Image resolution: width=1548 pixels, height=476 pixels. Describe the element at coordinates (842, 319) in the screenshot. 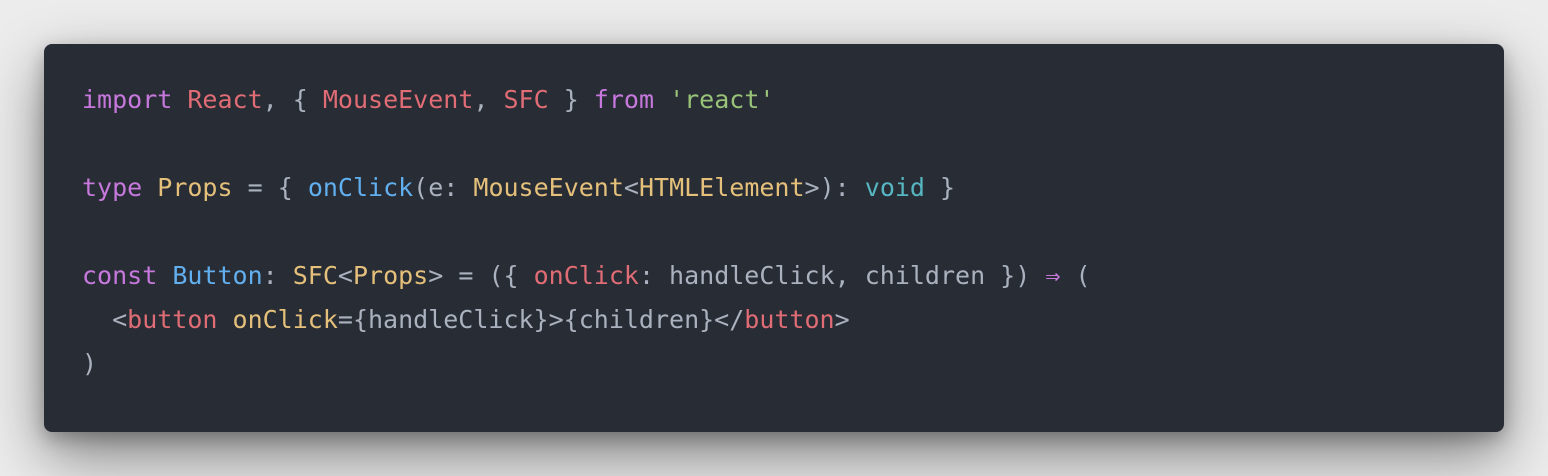

I see `code-token: >` at that location.